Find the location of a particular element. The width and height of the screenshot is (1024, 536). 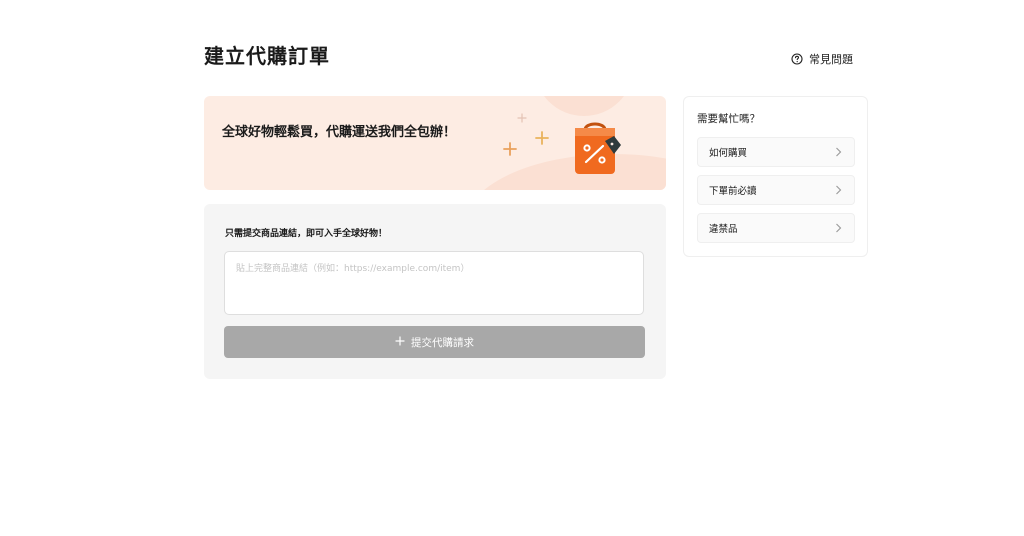

plus-icon is located at coordinates (400, 342).